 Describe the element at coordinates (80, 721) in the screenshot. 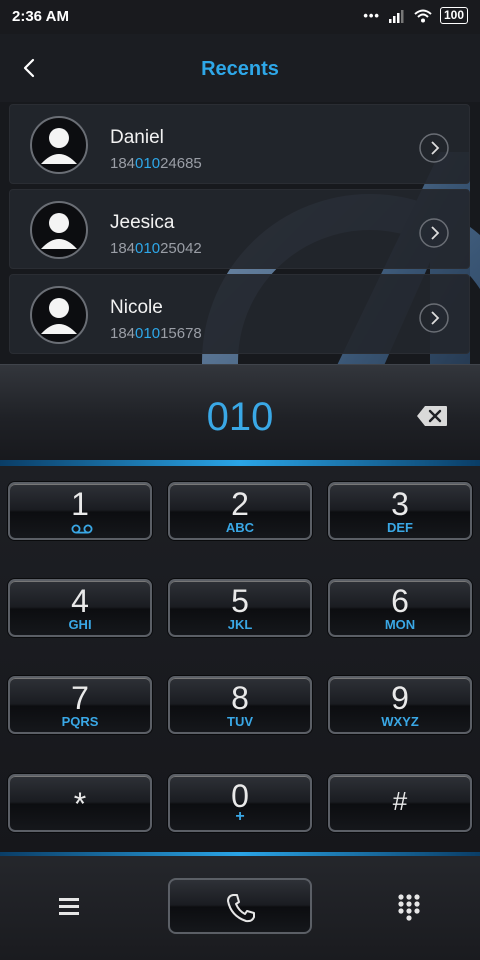

I see `key-letters: PQRS` at that location.